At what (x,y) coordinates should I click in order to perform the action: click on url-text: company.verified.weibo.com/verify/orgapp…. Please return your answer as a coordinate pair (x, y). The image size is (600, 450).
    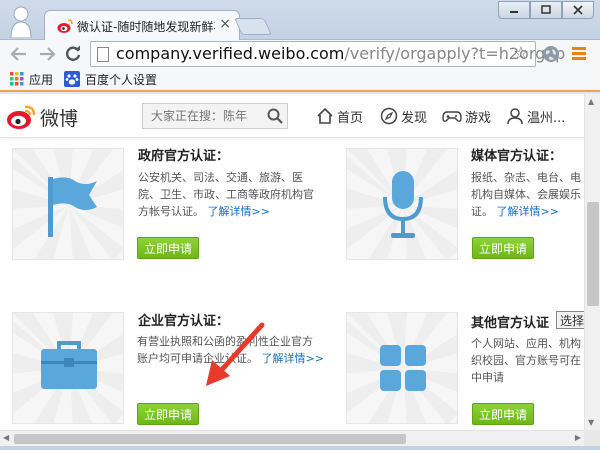
    Looking at the image, I should click on (340, 53).